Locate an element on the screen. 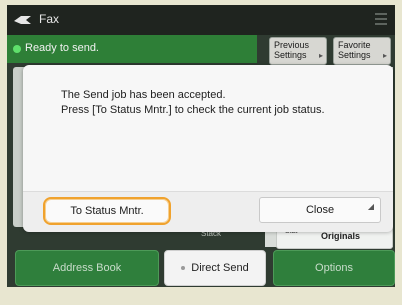 The image size is (402, 305). to-status-monitor-button: To Status Mntr. is located at coordinates (107, 211).